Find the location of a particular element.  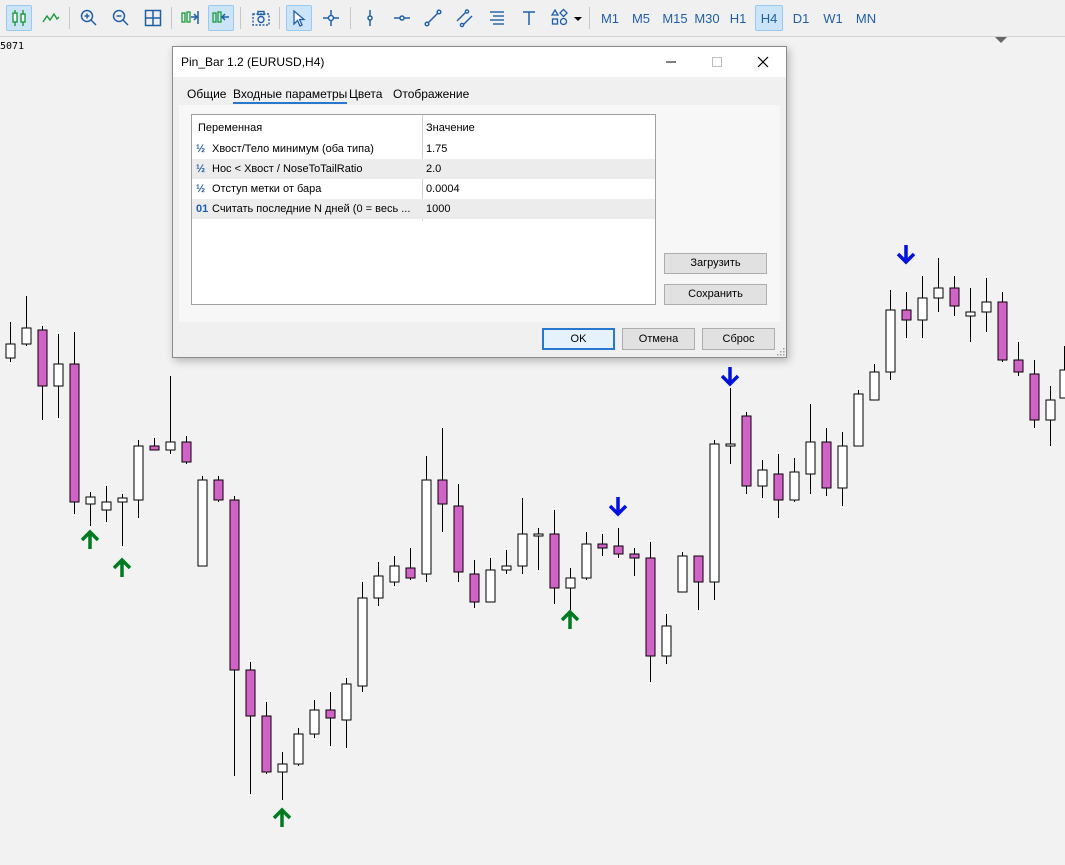

timeframe-m15: M15 is located at coordinates (675, 18).